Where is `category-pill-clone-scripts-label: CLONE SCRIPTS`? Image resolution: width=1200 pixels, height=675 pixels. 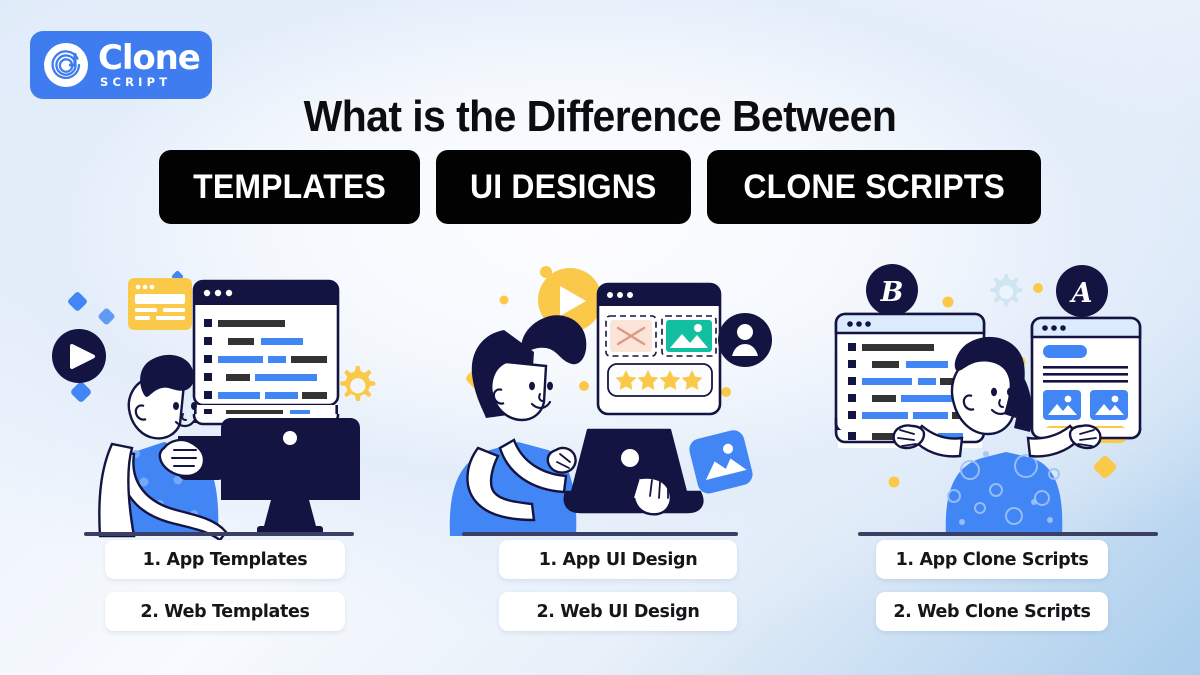
category-pill-clone-scripts-label: CLONE SCRIPTS is located at coordinates (873, 186).